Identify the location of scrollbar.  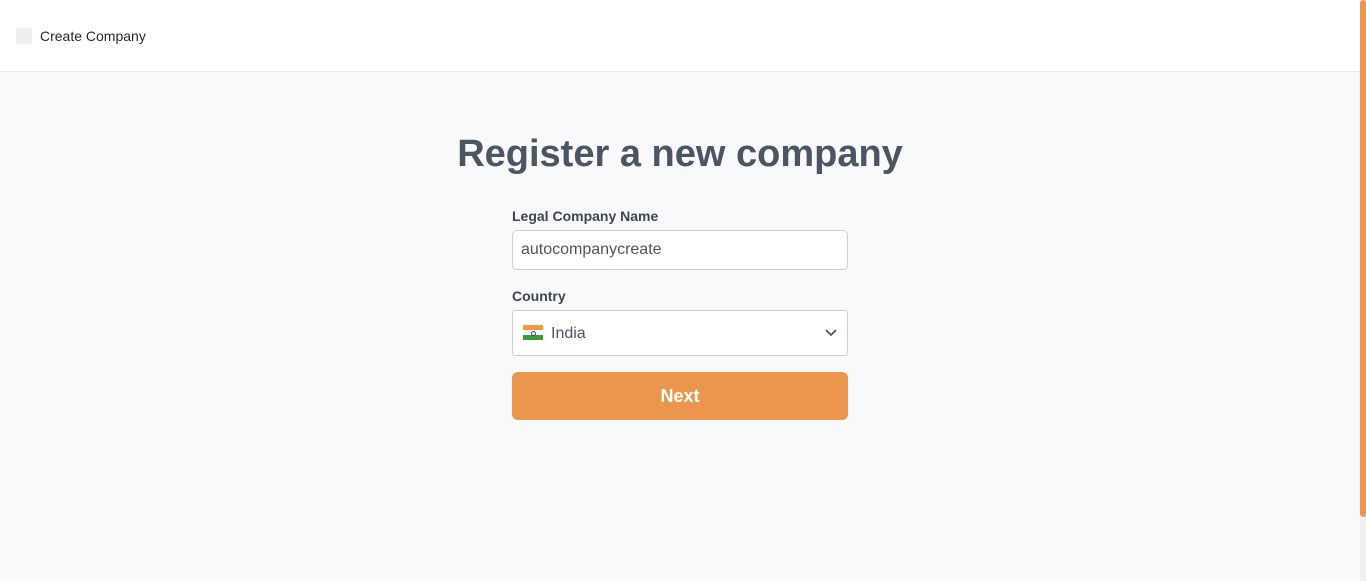
(1363, 290).